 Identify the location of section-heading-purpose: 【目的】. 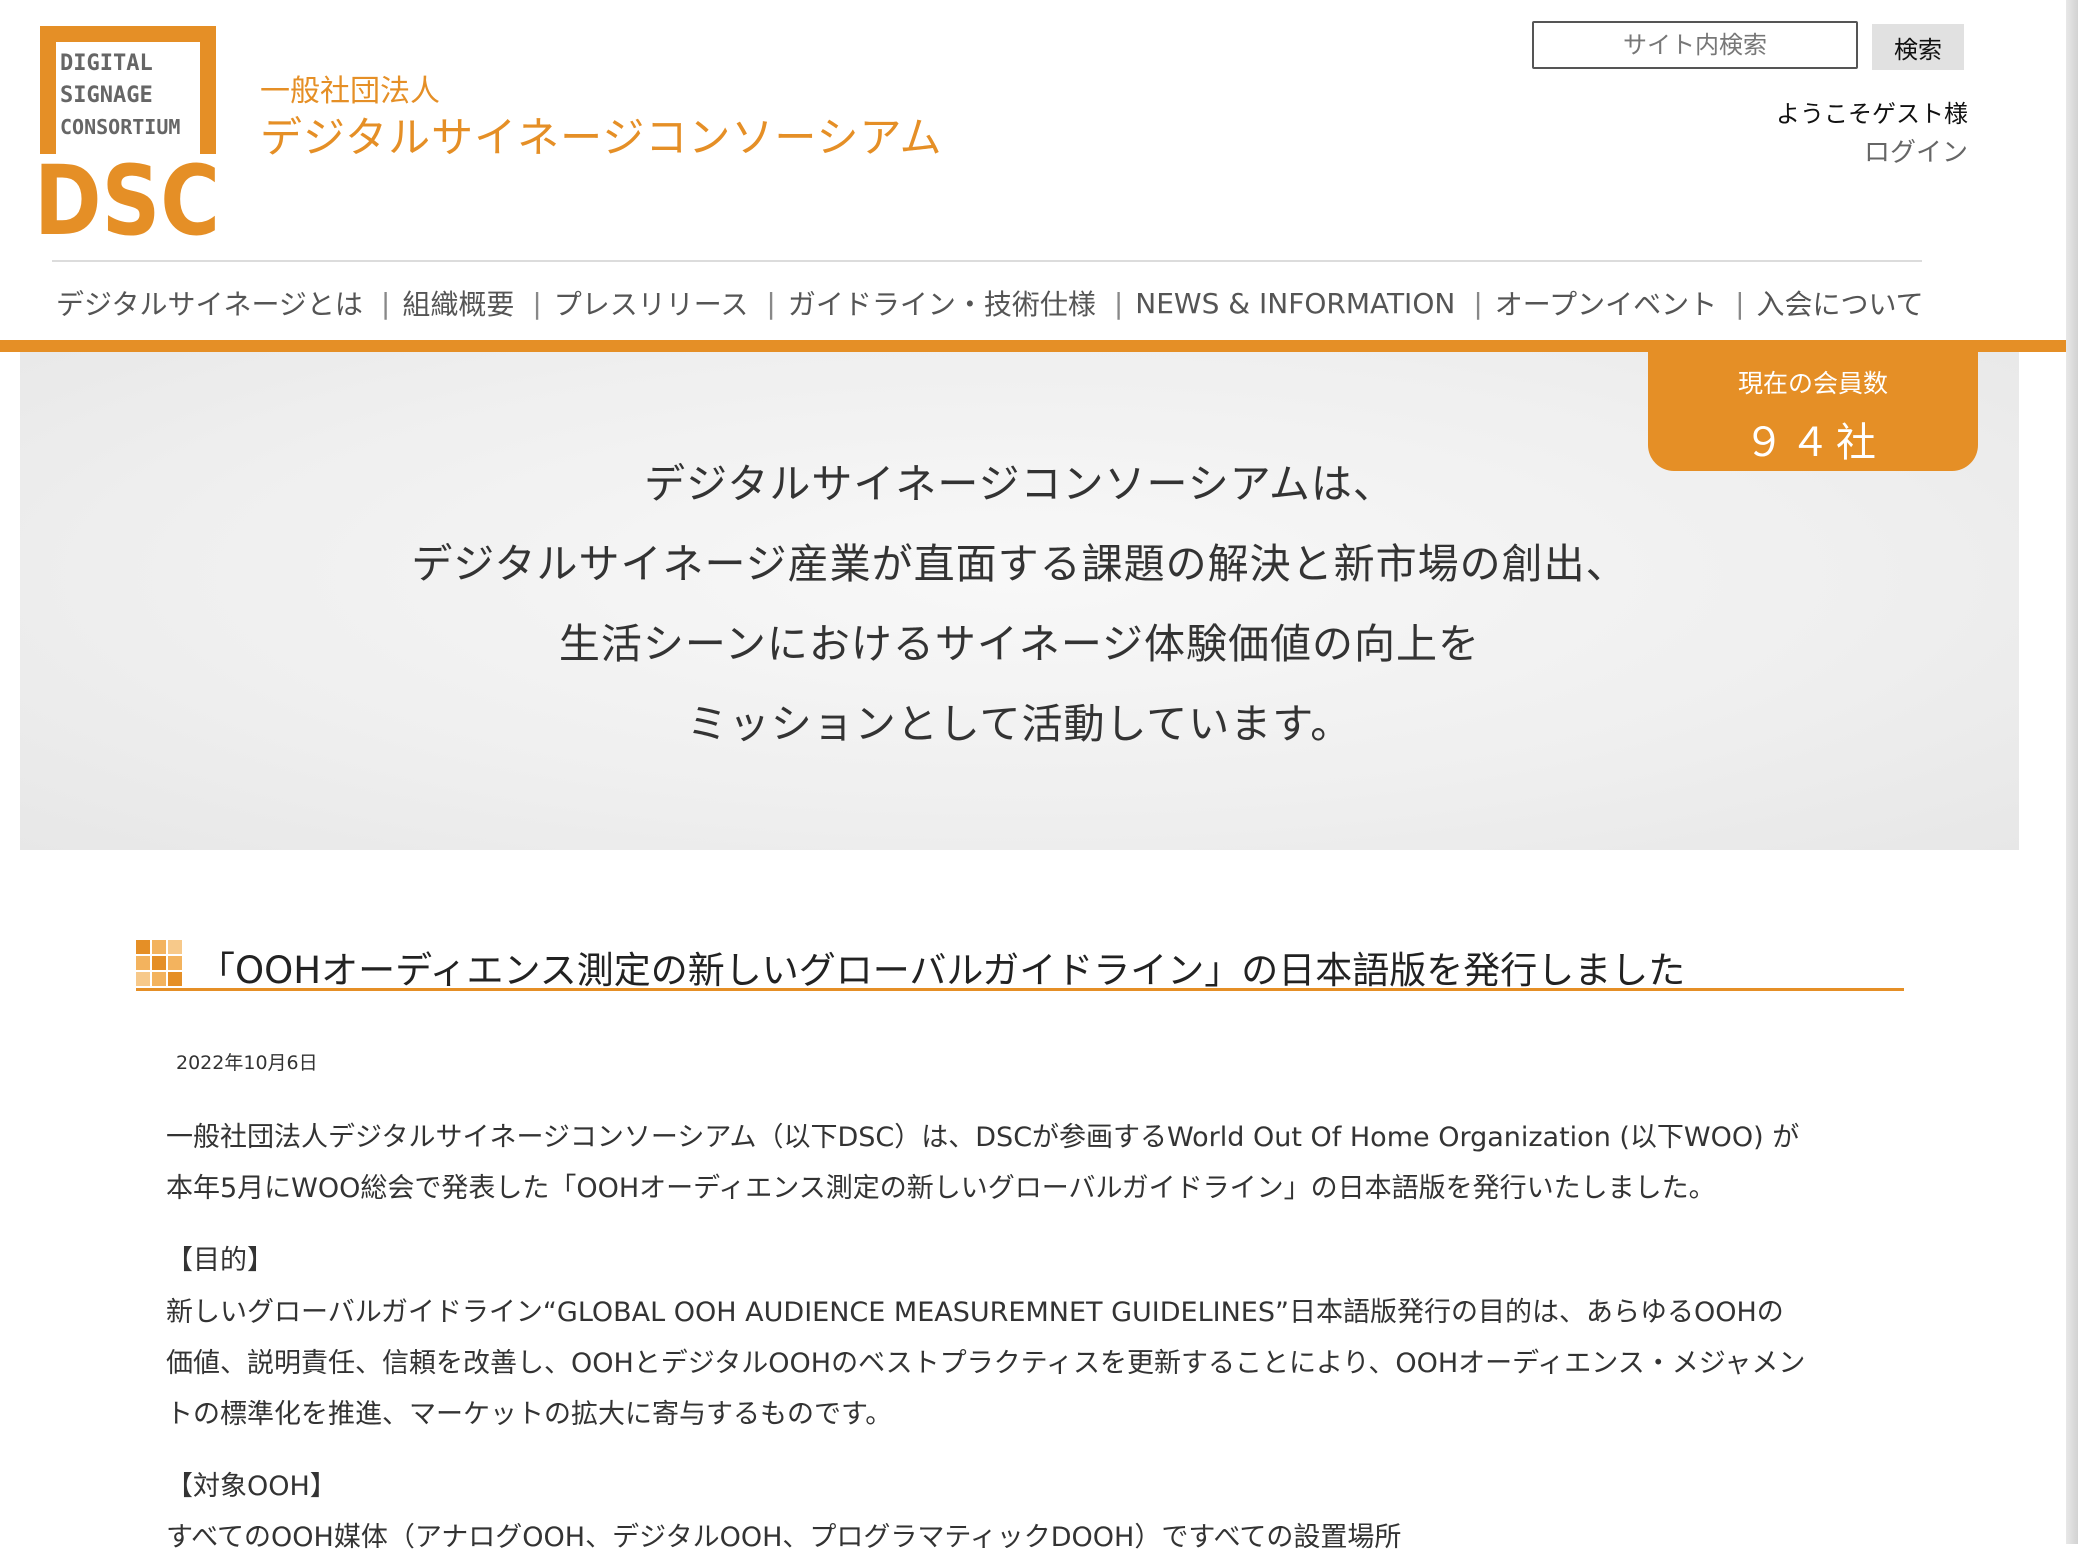
(220, 1260).